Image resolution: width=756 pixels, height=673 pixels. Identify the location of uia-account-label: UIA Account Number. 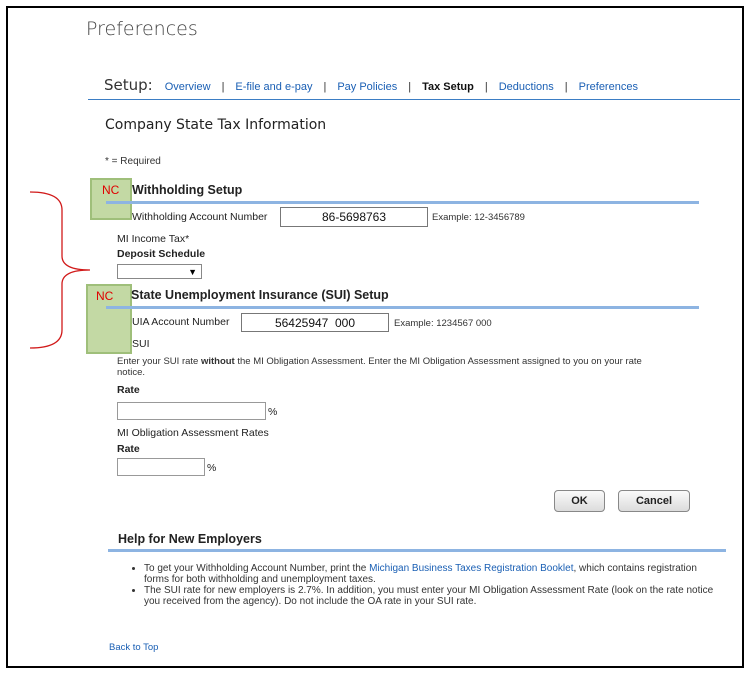
(181, 322).